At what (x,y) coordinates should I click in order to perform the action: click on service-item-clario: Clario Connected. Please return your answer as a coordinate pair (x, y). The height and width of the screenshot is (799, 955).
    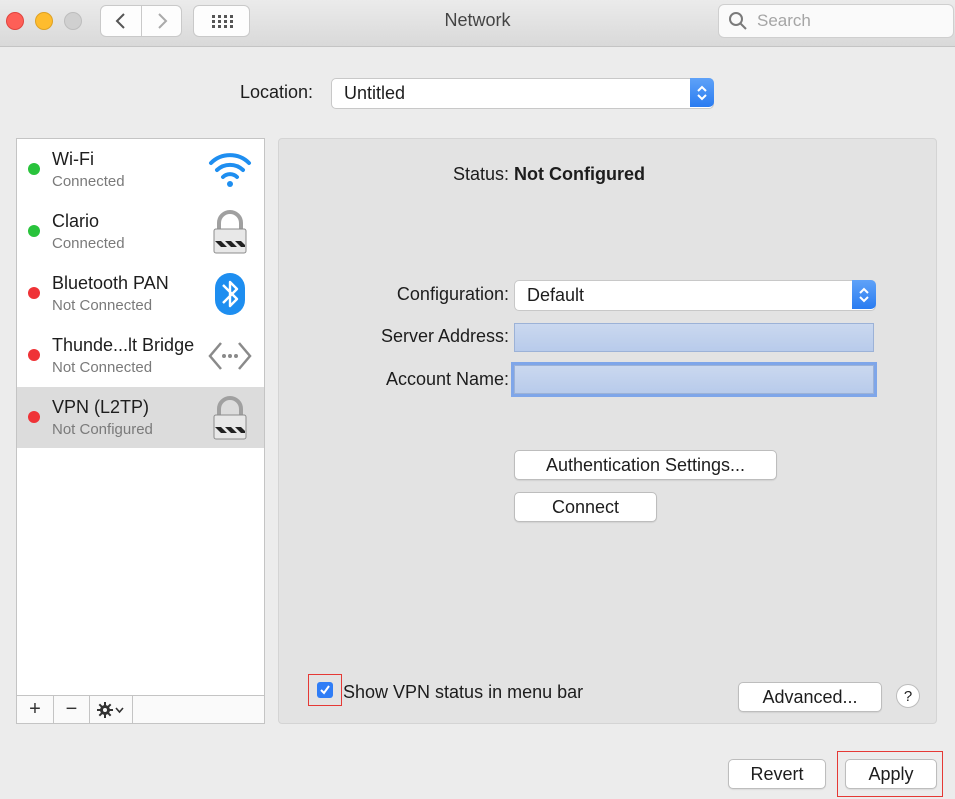
    Looking at the image, I should click on (140, 231).